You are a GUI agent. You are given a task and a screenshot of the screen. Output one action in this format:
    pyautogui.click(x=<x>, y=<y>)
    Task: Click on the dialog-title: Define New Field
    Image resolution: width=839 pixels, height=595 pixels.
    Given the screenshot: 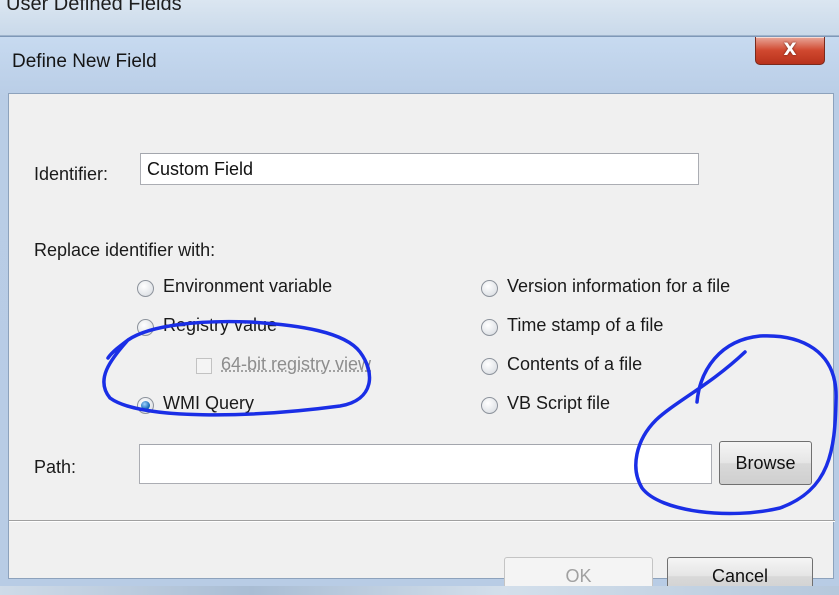 What is the action you would take?
    pyautogui.click(x=84, y=61)
    